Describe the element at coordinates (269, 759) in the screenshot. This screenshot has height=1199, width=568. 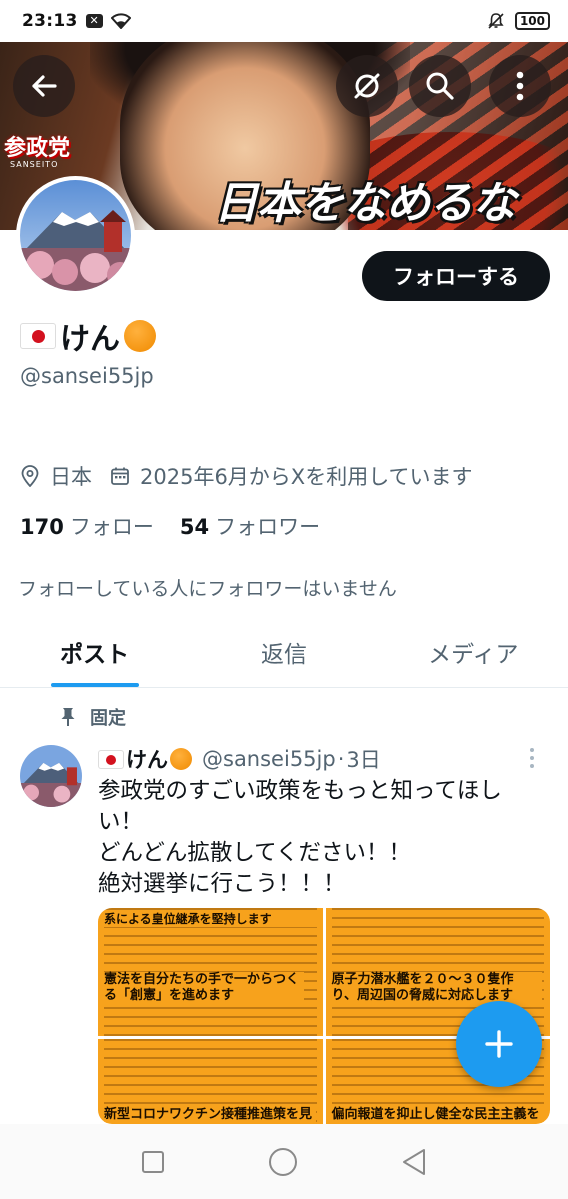
I see `post-author-handle: @sansei55jp` at that location.